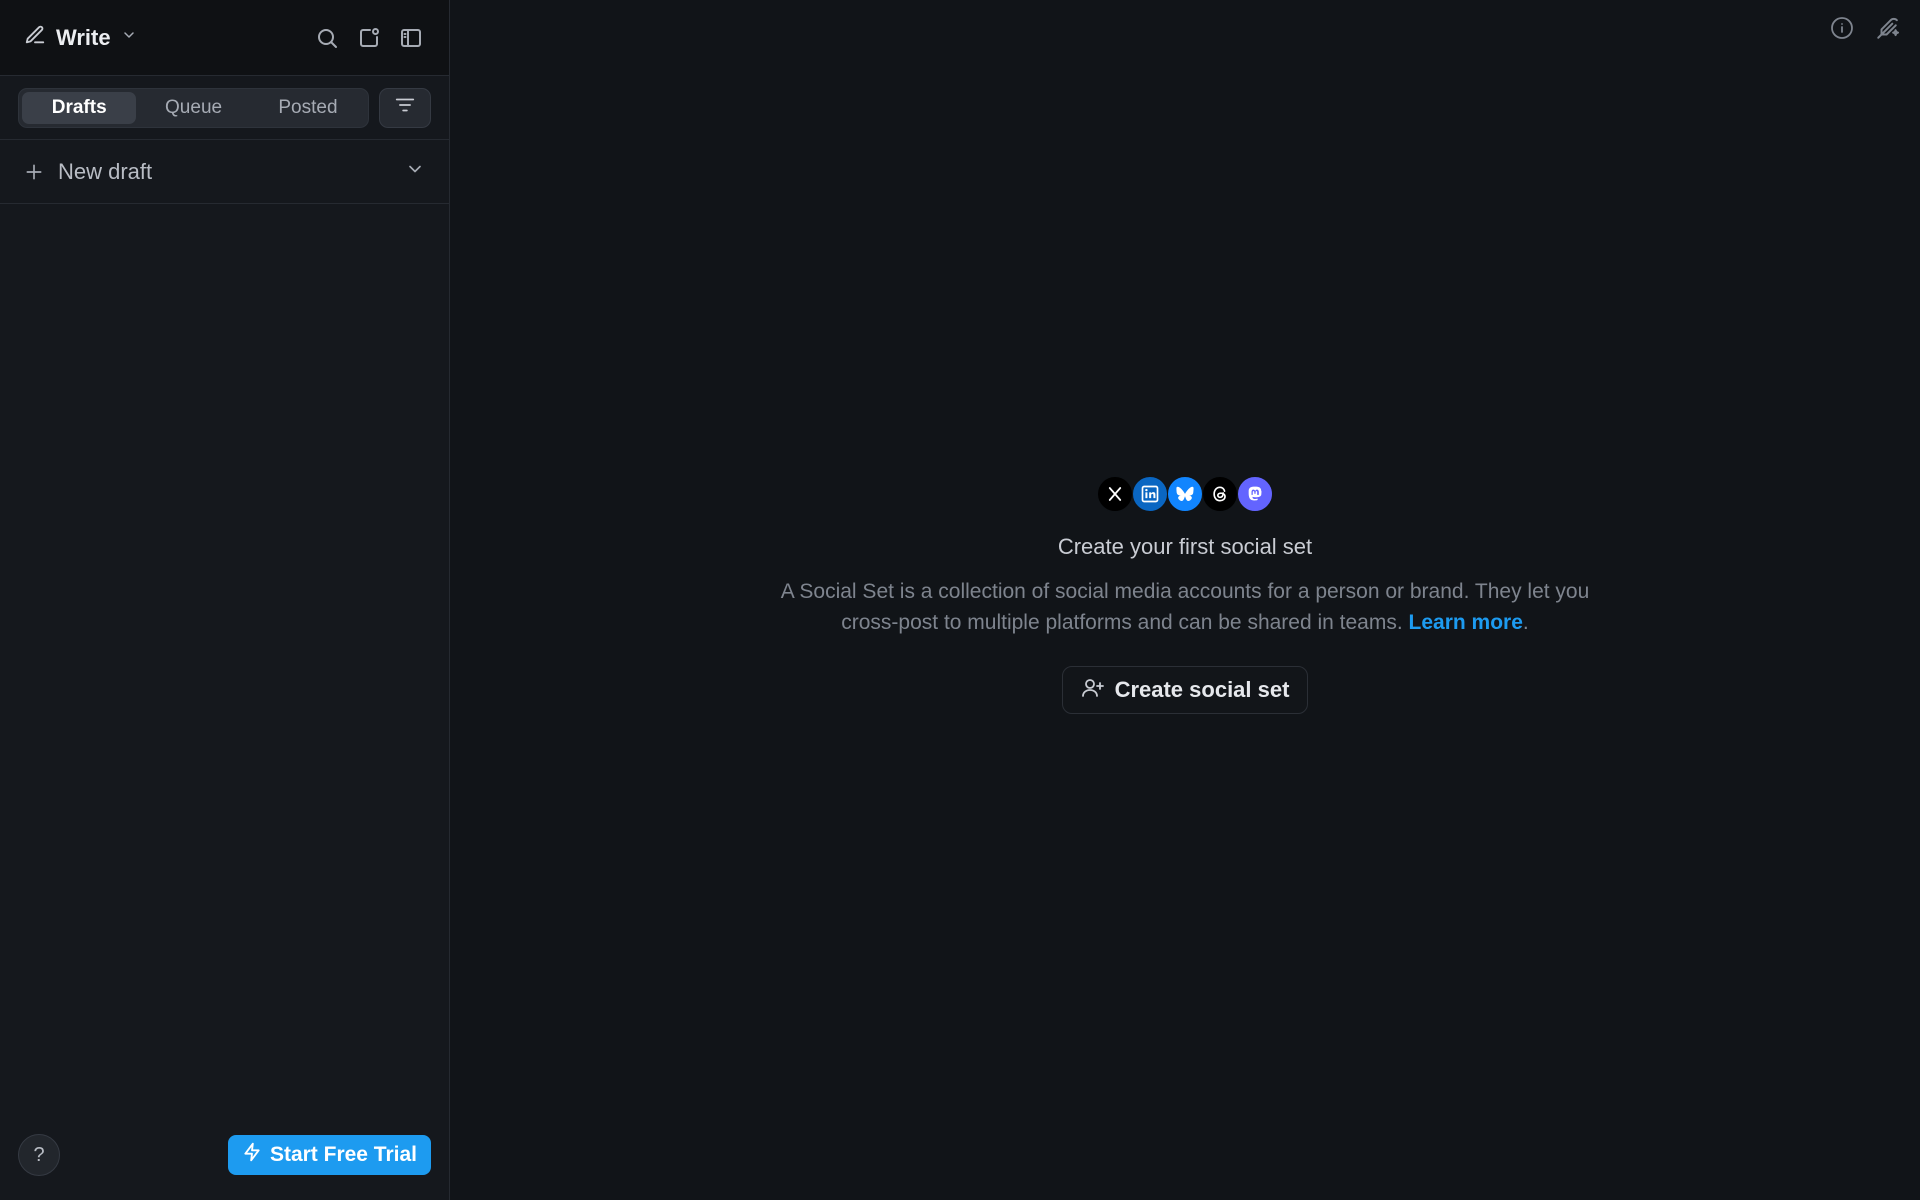 The height and width of the screenshot is (1200, 1920). I want to click on sidebar-header: Write, so click(224, 38).